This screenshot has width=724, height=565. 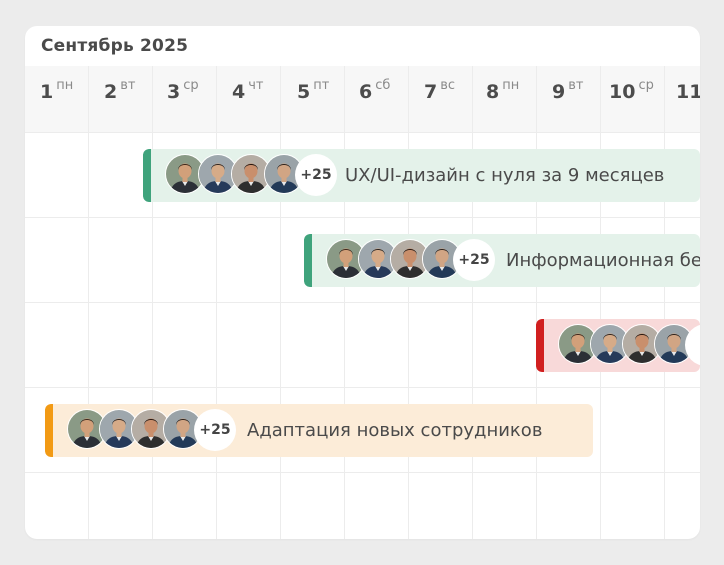 I want to click on day-header: 2 вт, so click(x=119, y=95).